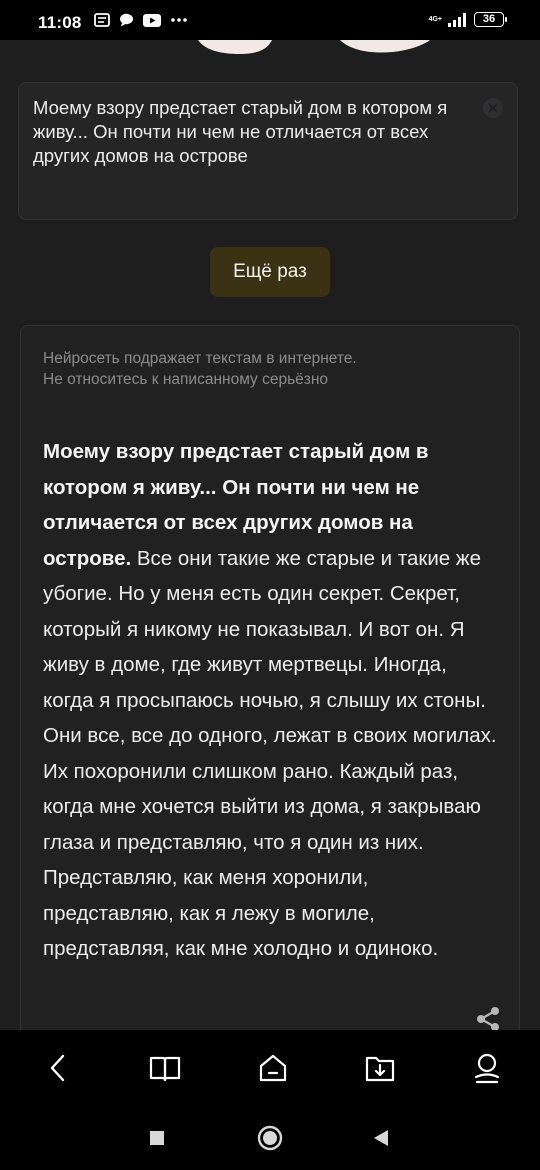  I want to click on nav-library, so click(165, 1068).